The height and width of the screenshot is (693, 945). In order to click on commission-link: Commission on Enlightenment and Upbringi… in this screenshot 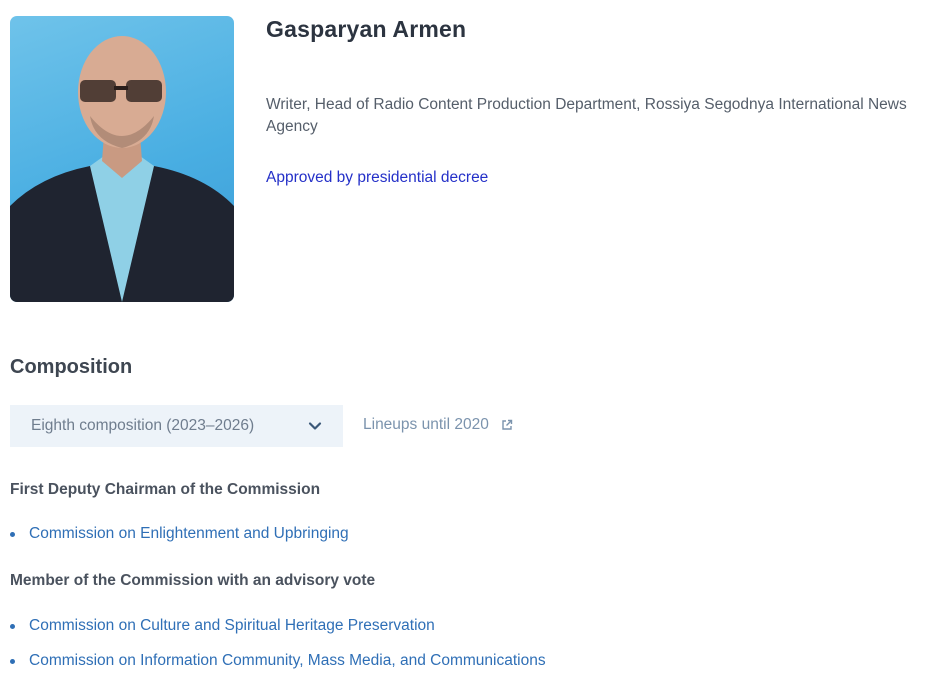, I will do `click(179, 534)`.